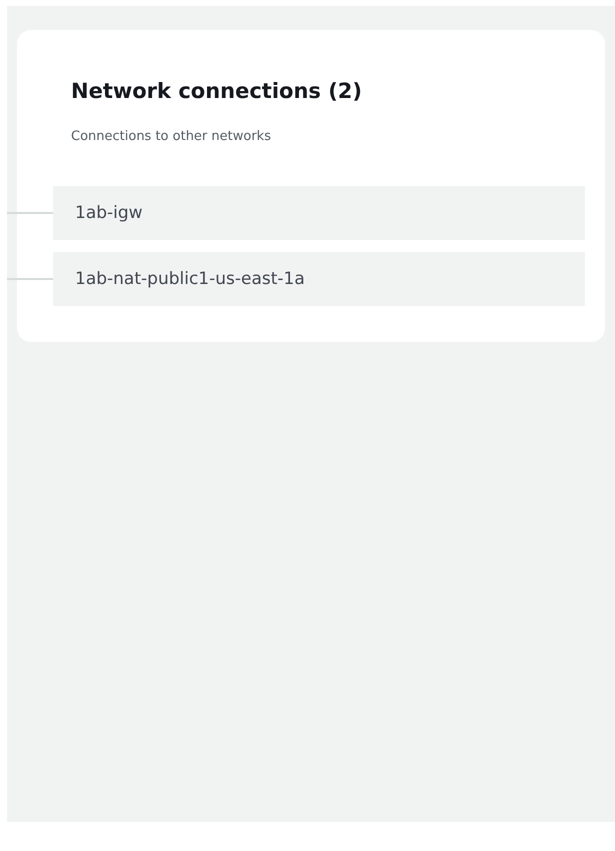  What do you see at coordinates (319, 213) in the screenshot?
I see `connection-item: 1ab-igw` at bounding box center [319, 213].